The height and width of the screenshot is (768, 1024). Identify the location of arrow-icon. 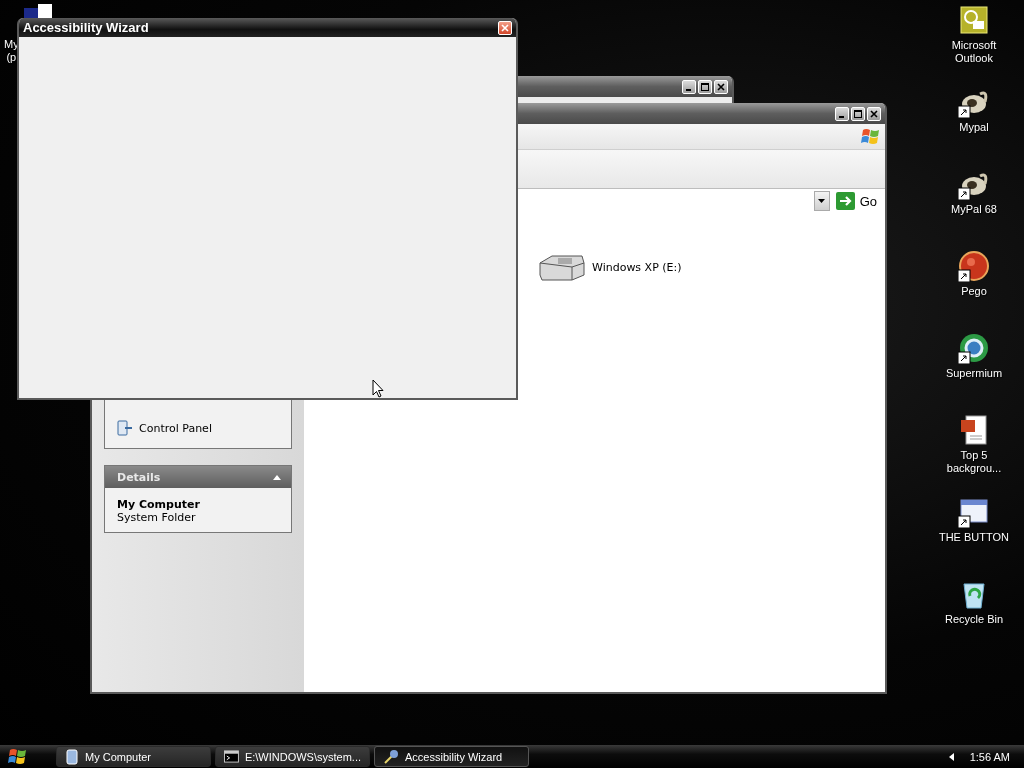
(845, 201).